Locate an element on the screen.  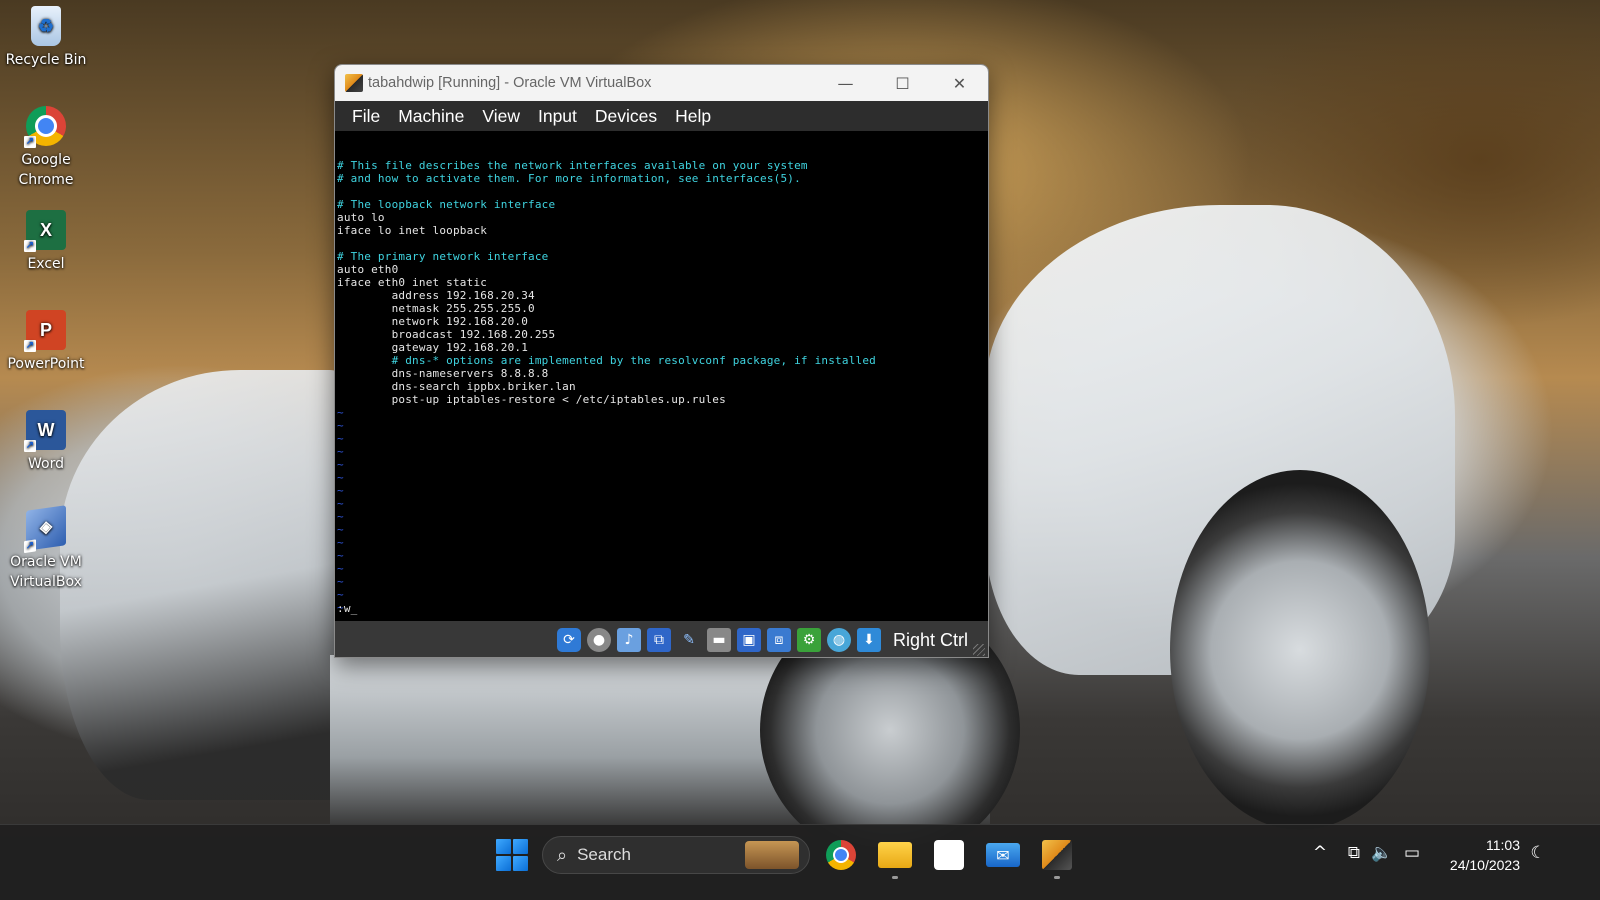
minimize-button: — is located at coordinates (845, 83).